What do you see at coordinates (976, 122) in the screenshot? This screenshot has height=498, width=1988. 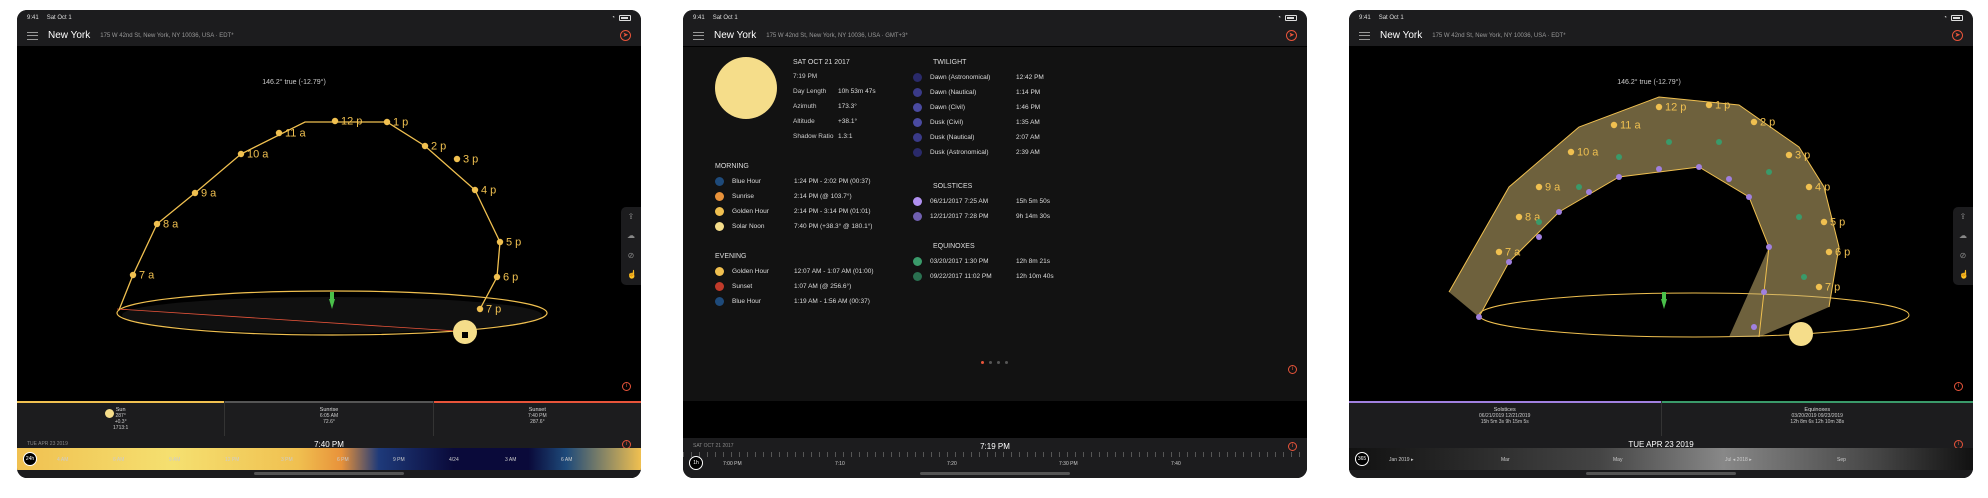 I see `twilight-row: Dusk (Civil) 1:35 AM` at bounding box center [976, 122].